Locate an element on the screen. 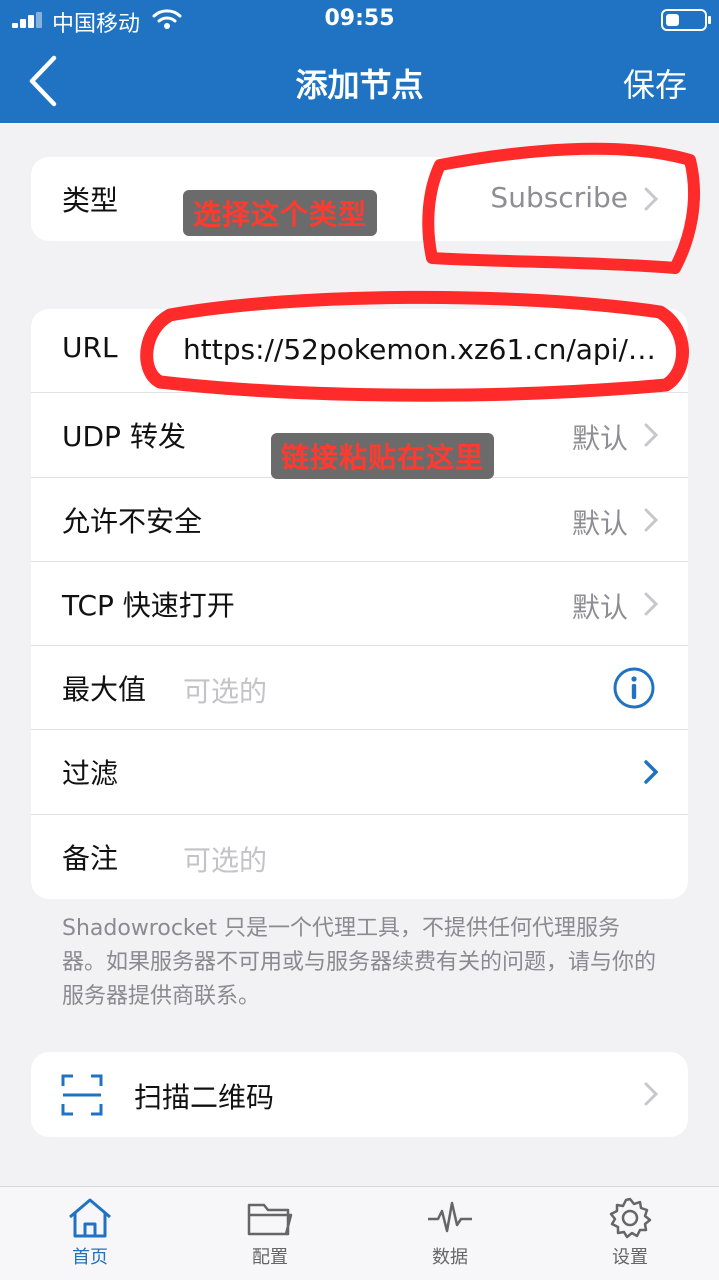 Image resolution: width=719 pixels, height=1280 pixels. tab-config: 配置 is located at coordinates (270, 1233).